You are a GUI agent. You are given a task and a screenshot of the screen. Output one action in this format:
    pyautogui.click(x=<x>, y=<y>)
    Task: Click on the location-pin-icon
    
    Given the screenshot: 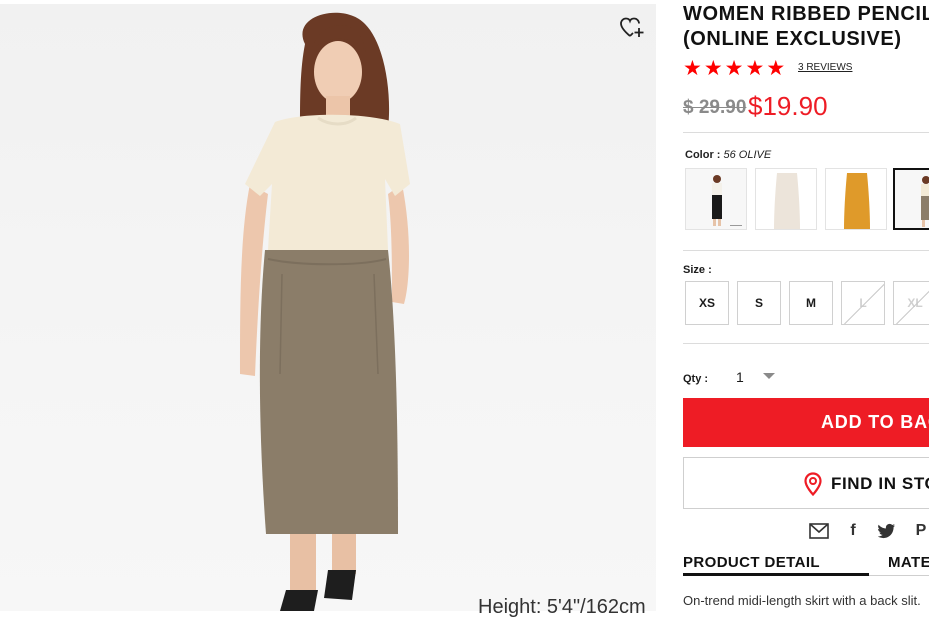 What is the action you would take?
    pyautogui.click(x=813, y=484)
    